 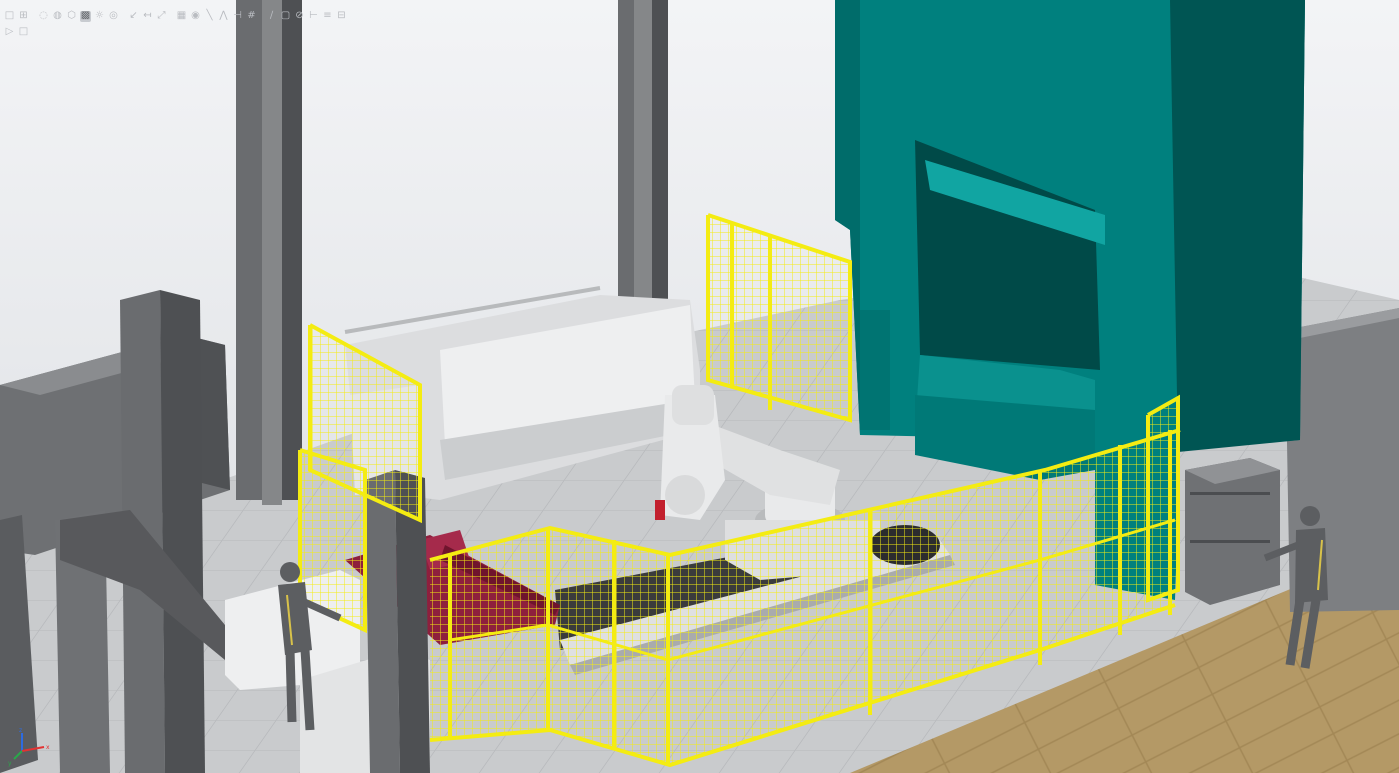 I want to click on toolbar-row-secondary: ▷ □, so click(x=18, y=32).